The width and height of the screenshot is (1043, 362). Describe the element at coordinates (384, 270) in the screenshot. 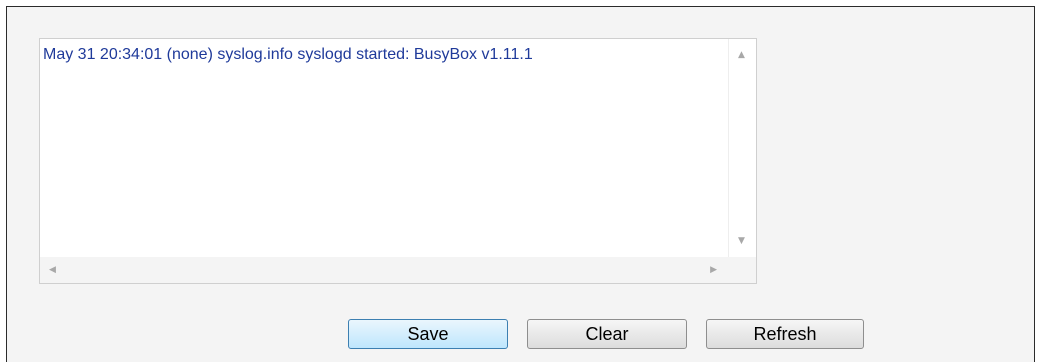

I see `horizontal-scrollbar: ◀ ▶` at that location.